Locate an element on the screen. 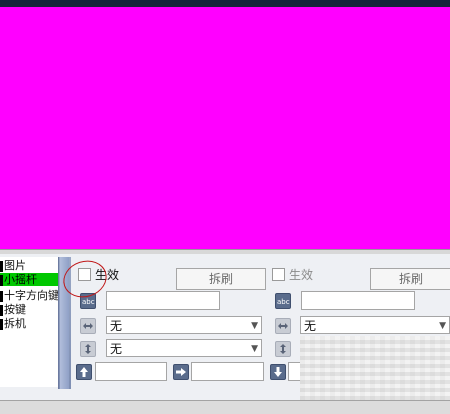 This screenshot has height=414, width=450. list-item: 十字方向键 is located at coordinates (29, 295).